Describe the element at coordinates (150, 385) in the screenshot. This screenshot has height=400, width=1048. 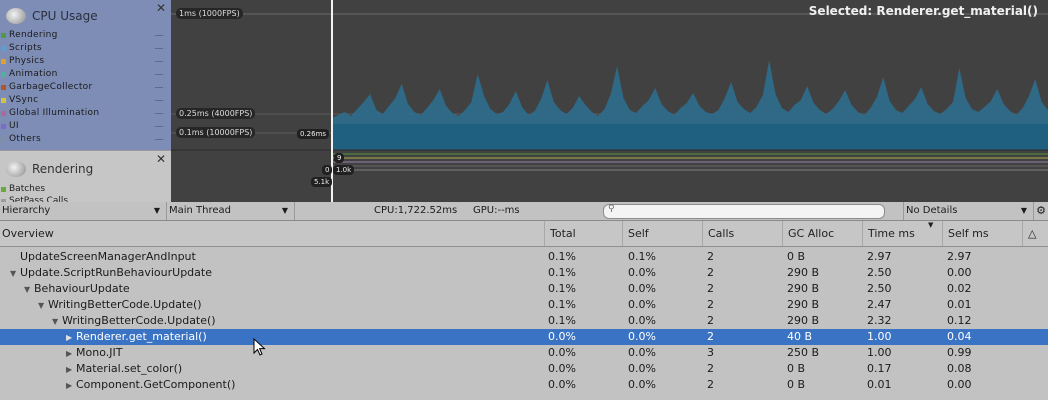
I see `row-name-cell: ▶ Component.GetComponent()` at that location.